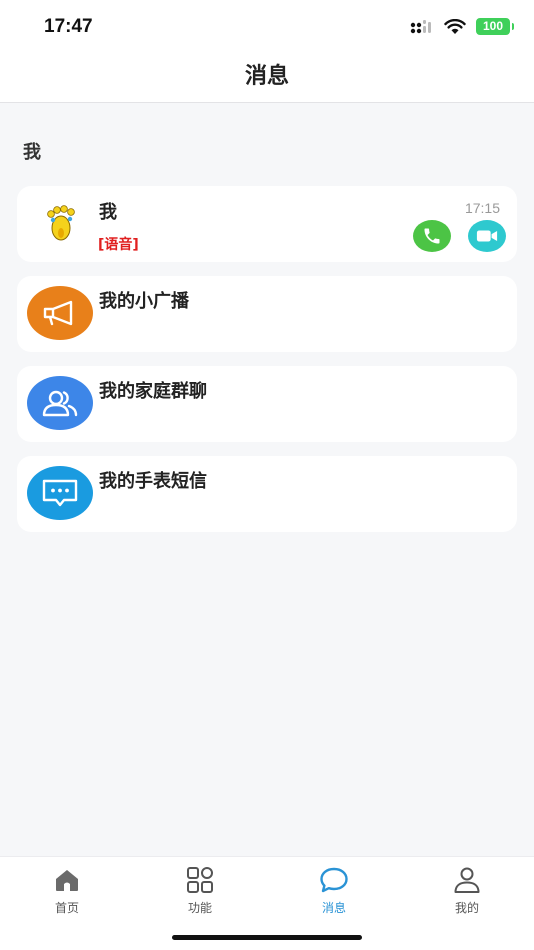  Describe the element at coordinates (267, 26) in the screenshot. I see `status-bar: 17:47 100` at that location.